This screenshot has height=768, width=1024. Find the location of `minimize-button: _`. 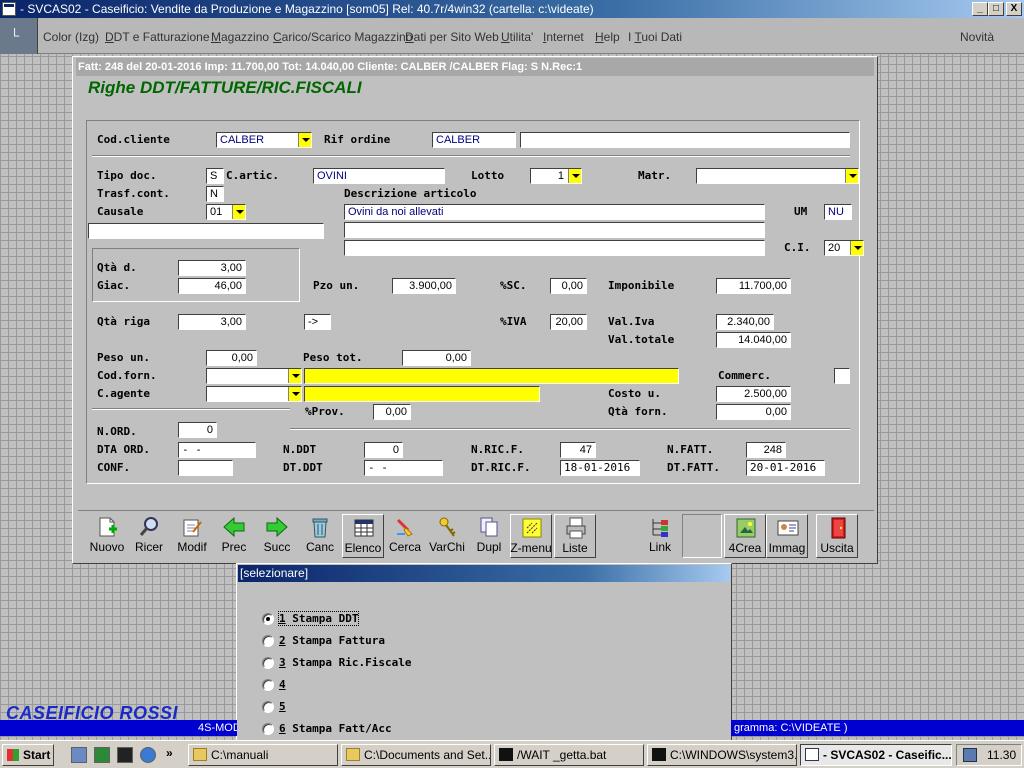

minimize-button: _ is located at coordinates (980, 9).